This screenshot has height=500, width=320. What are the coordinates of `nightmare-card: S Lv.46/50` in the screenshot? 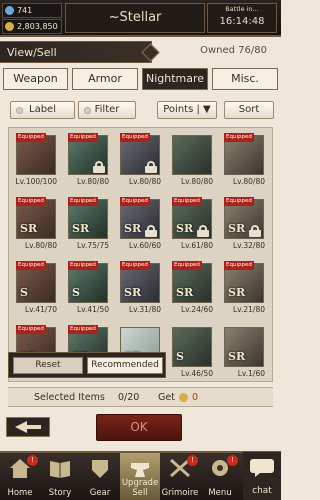 It's located at (191, 353).